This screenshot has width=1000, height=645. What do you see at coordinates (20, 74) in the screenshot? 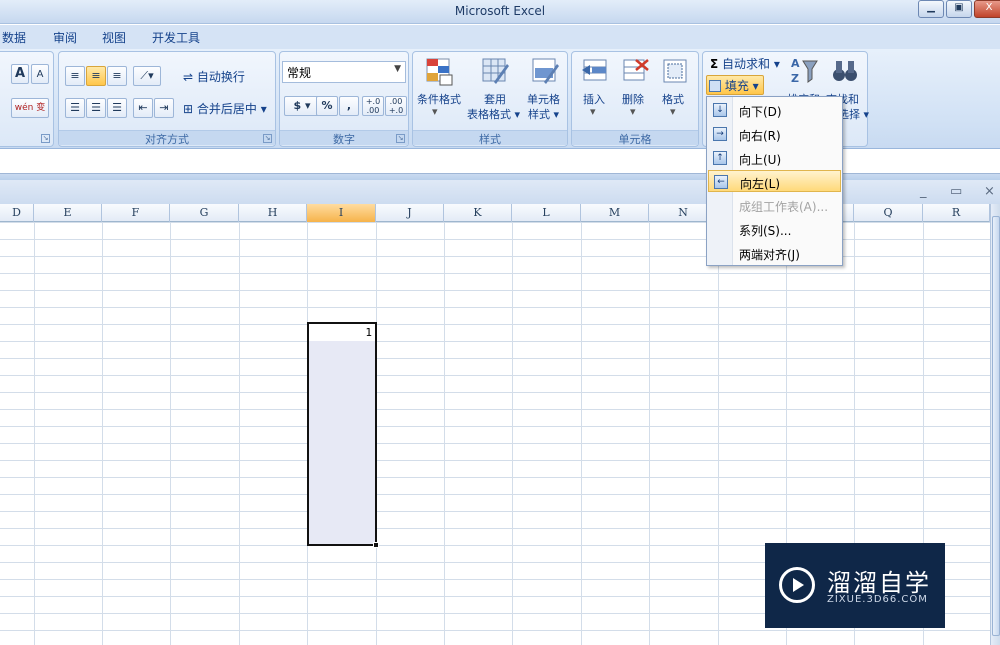
I see `grow-font-button: A` at bounding box center [20, 74].